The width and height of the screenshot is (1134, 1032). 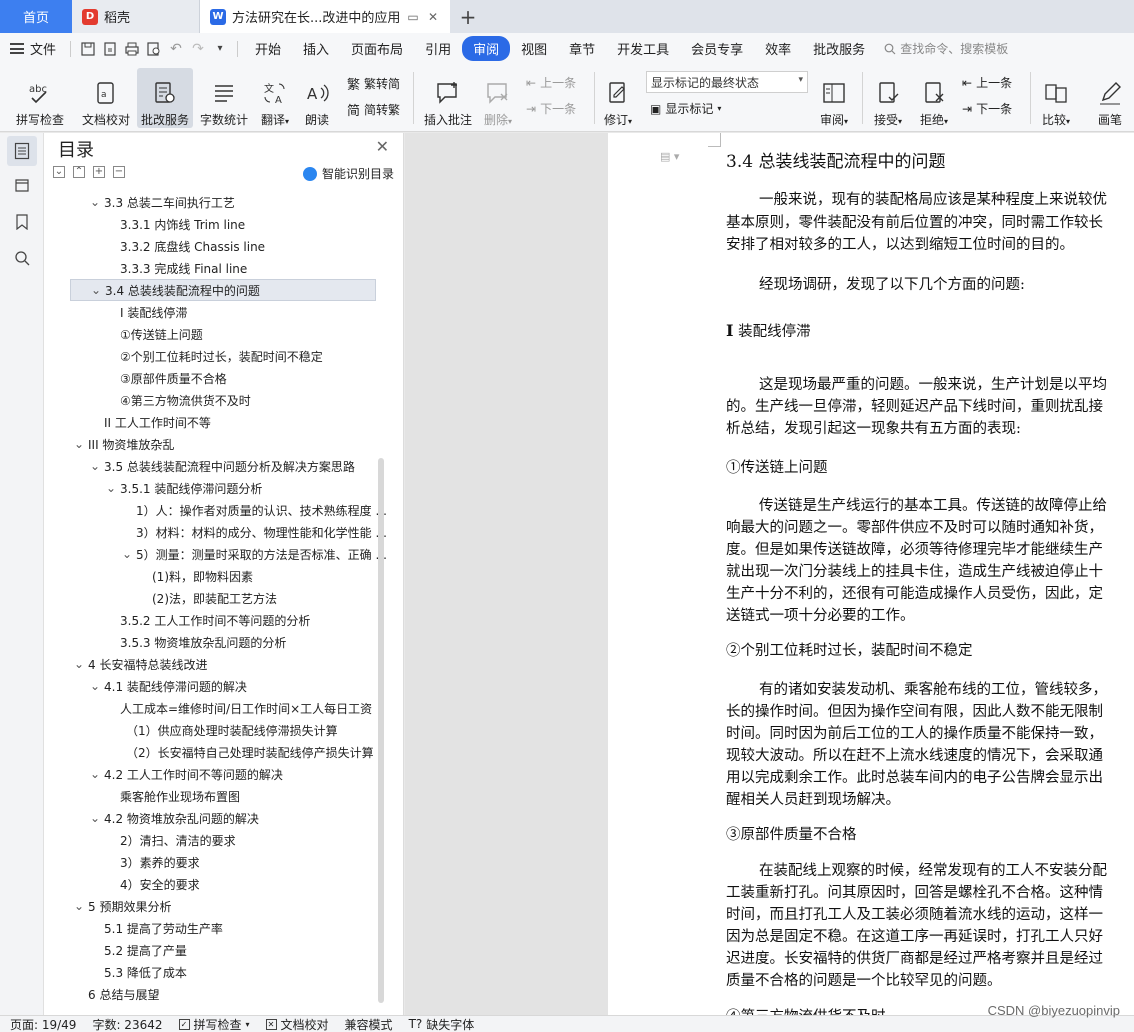 I want to click on export-pdf-icon, so click(x=110, y=49).